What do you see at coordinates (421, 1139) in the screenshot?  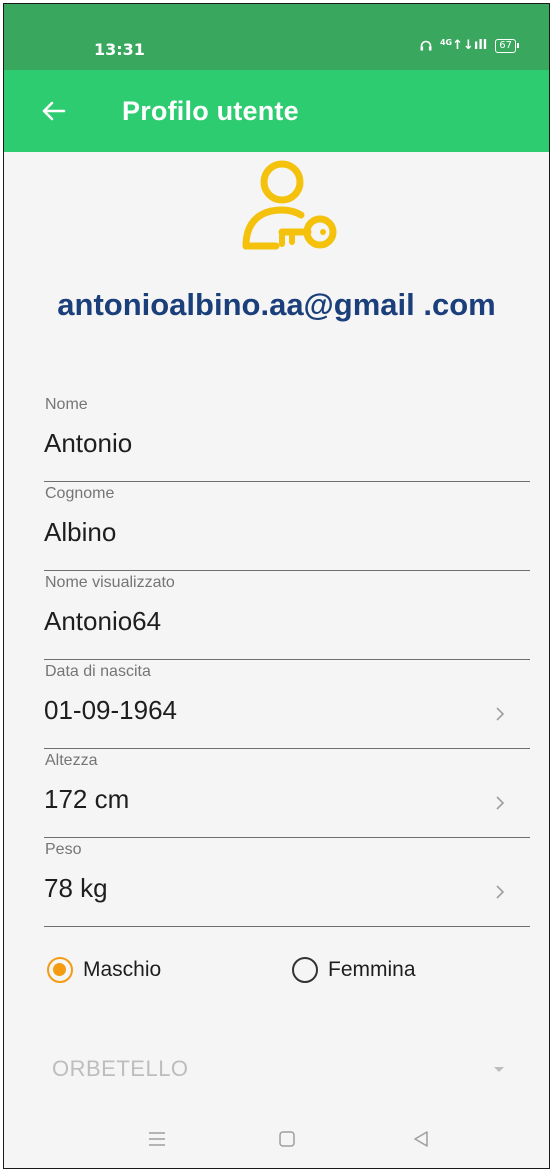 I see `back-triangle-icon` at bounding box center [421, 1139].